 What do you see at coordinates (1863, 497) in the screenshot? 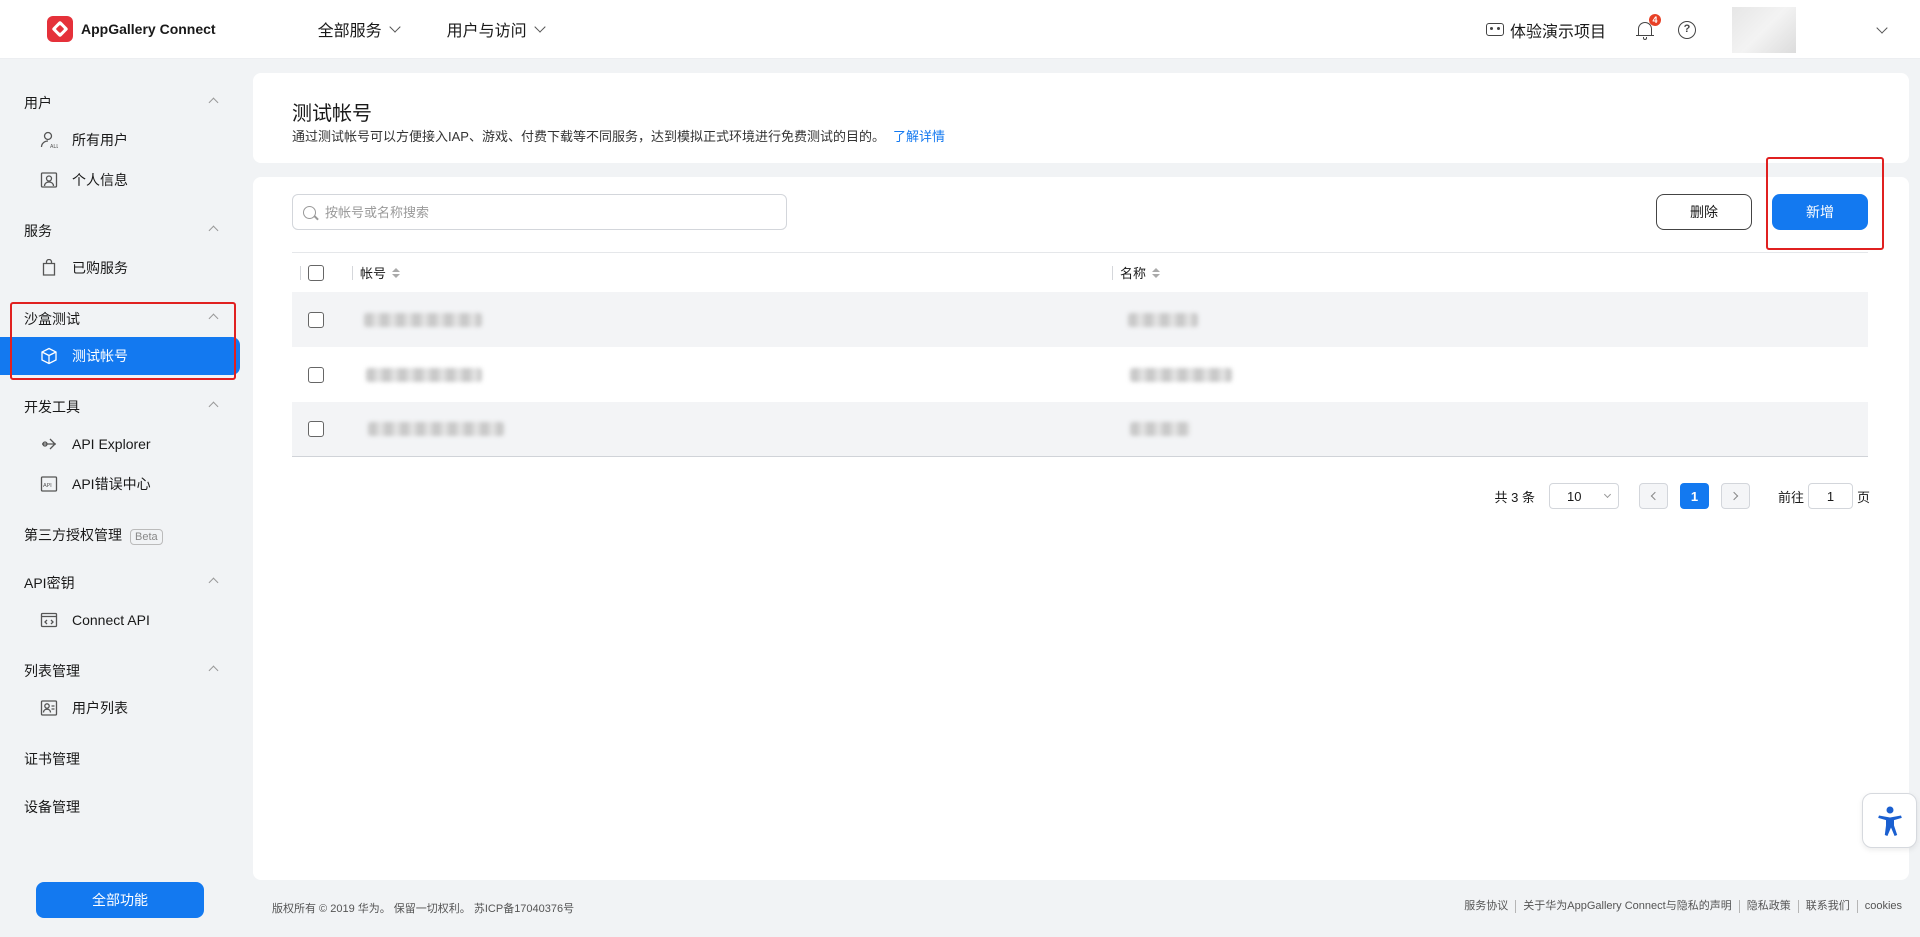
I see `page-suffix: 页` at bounding box center [1863, 497].